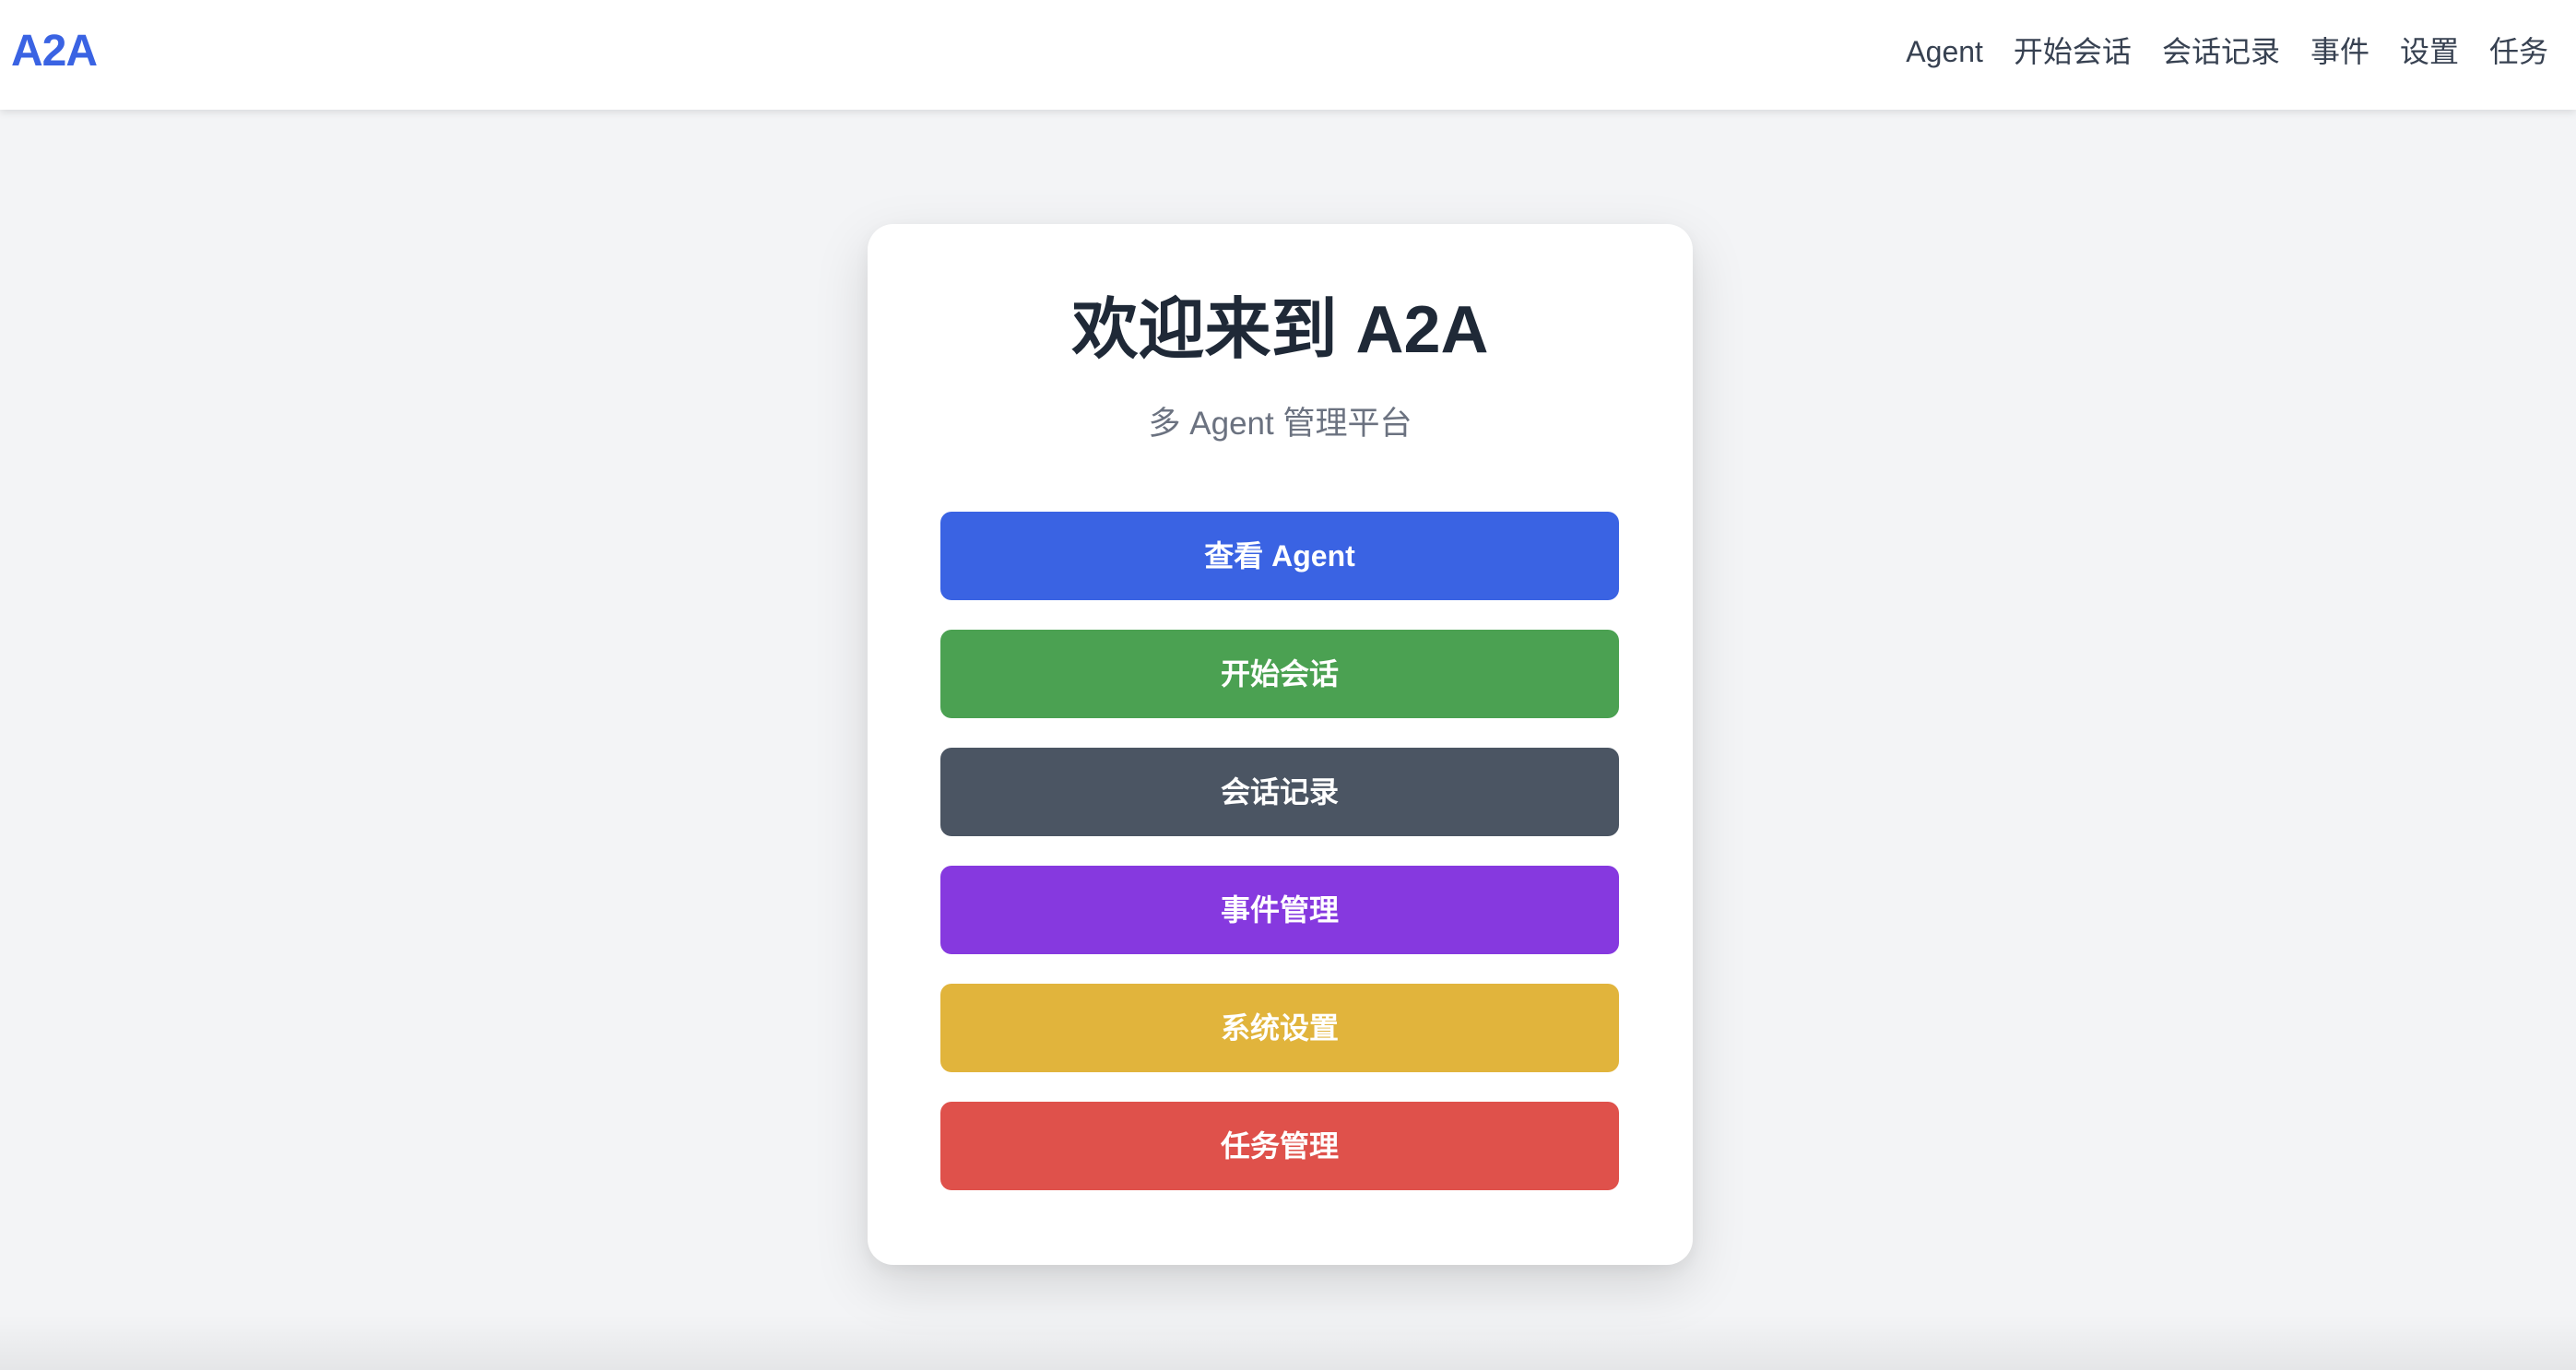  What do you see at coordinates (54, 51) in the screenshot?
I see `app-logo: A2A` at bounding box center [54, 51].